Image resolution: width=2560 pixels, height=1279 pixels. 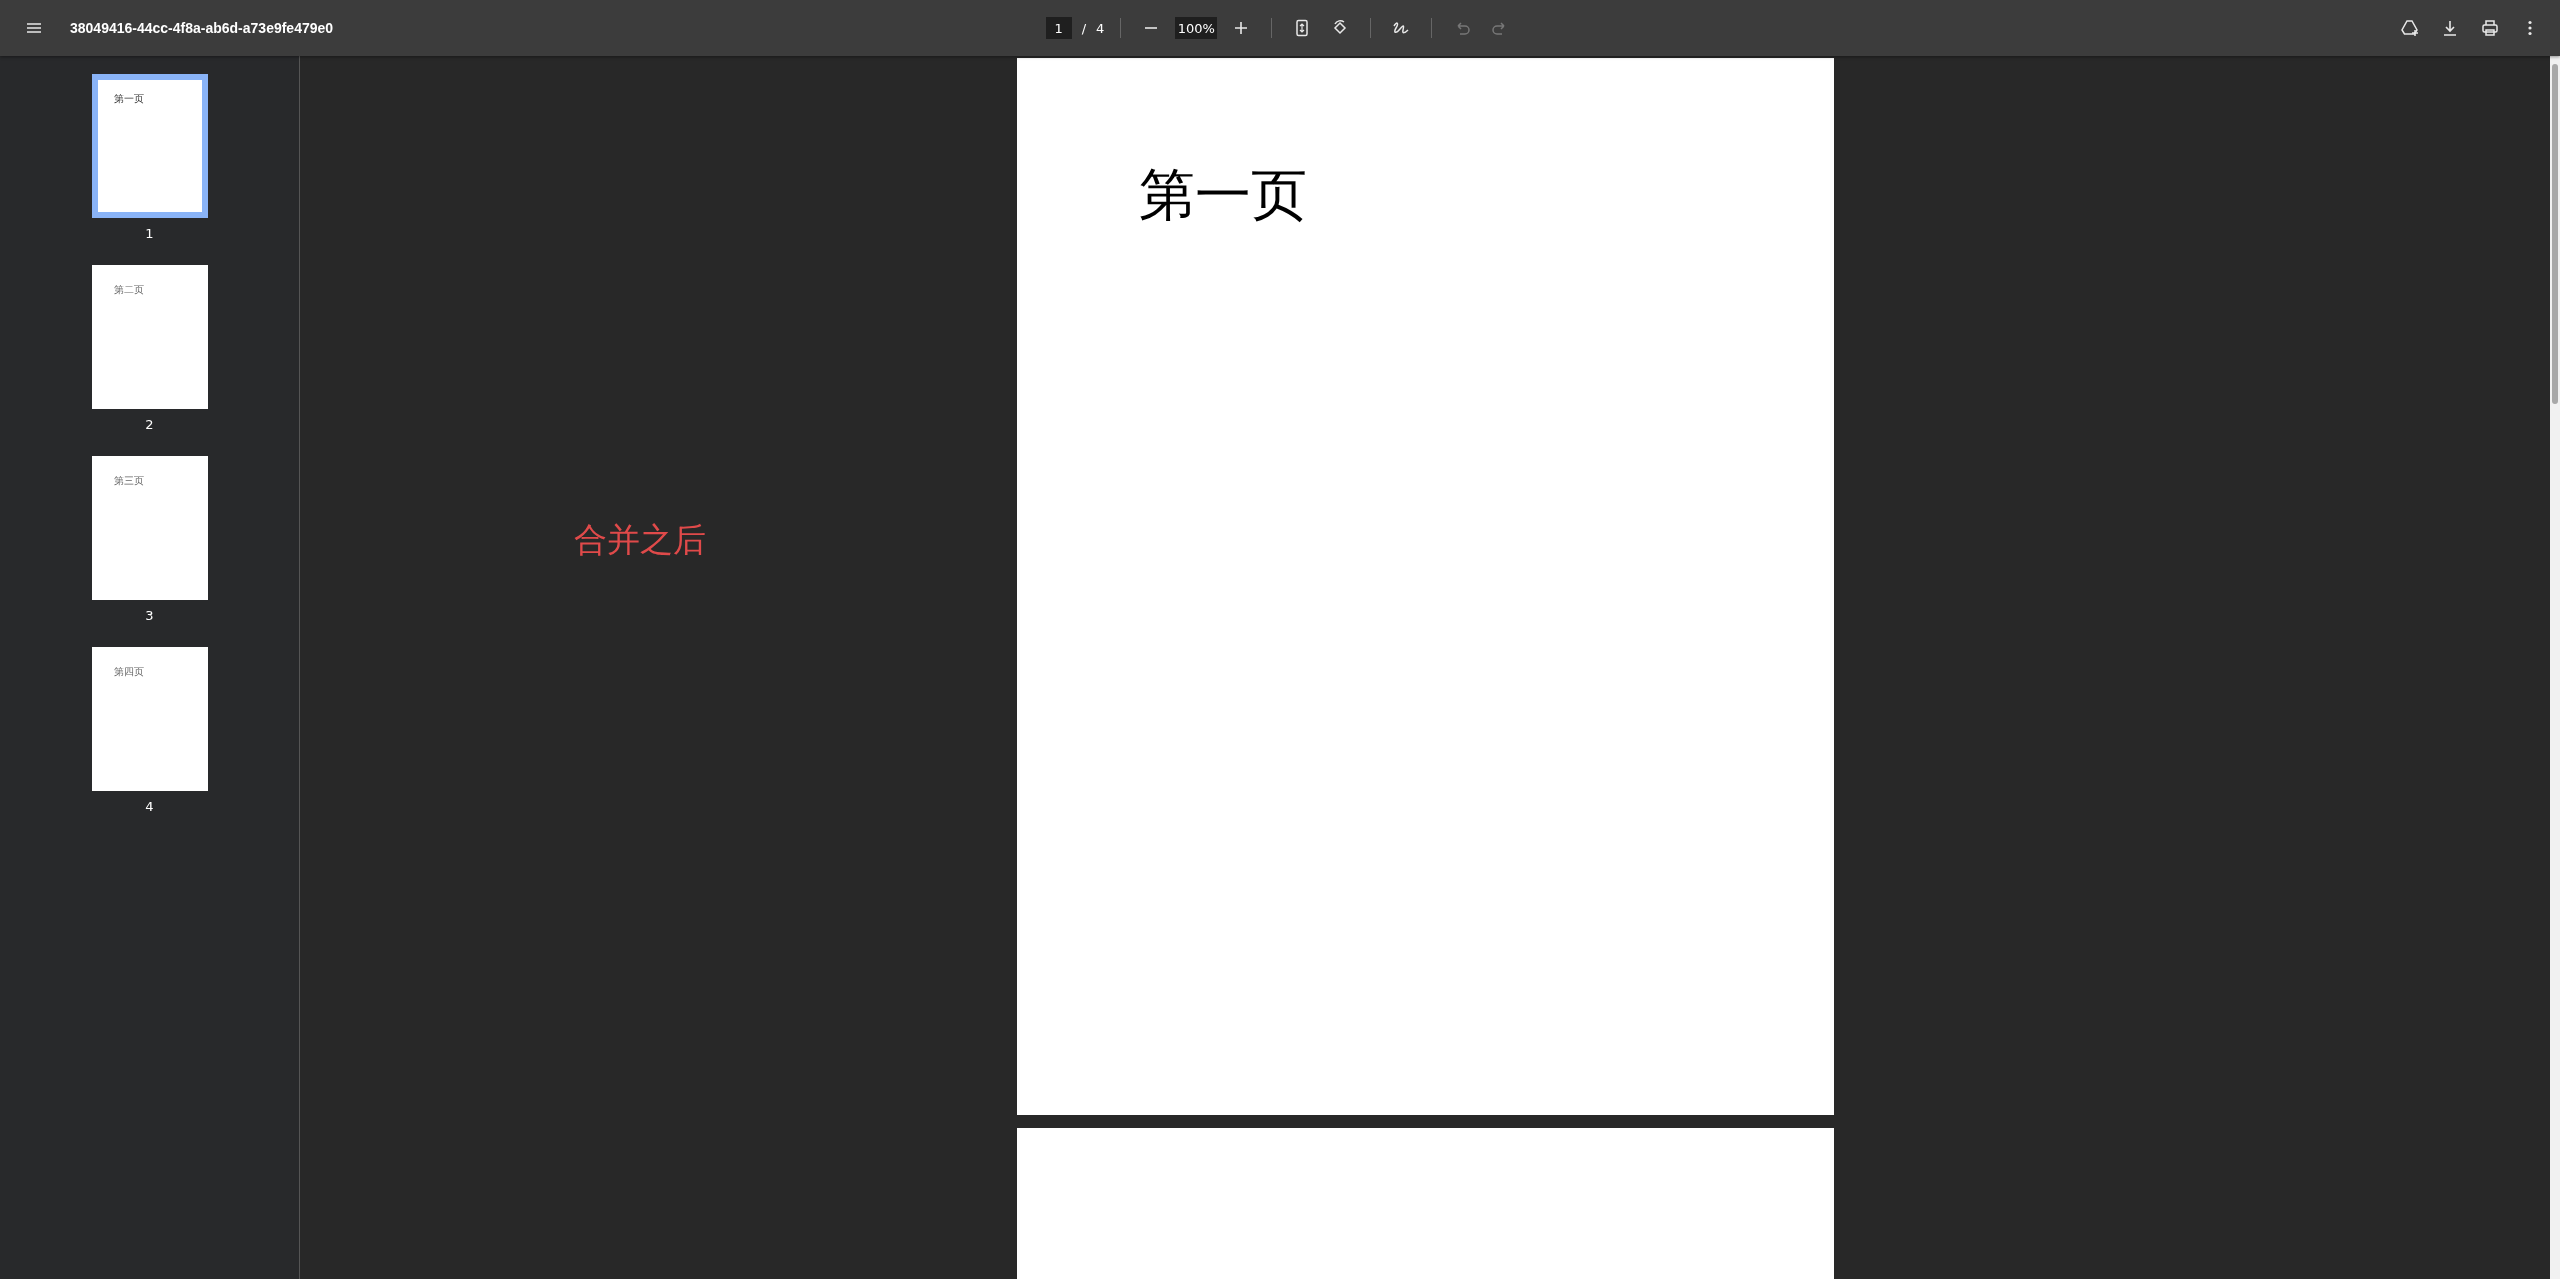 What do you see at coordinates (149, 233) in the screenshot?
I see `thumbnail-number: 1` at bounding box center [149, 233].